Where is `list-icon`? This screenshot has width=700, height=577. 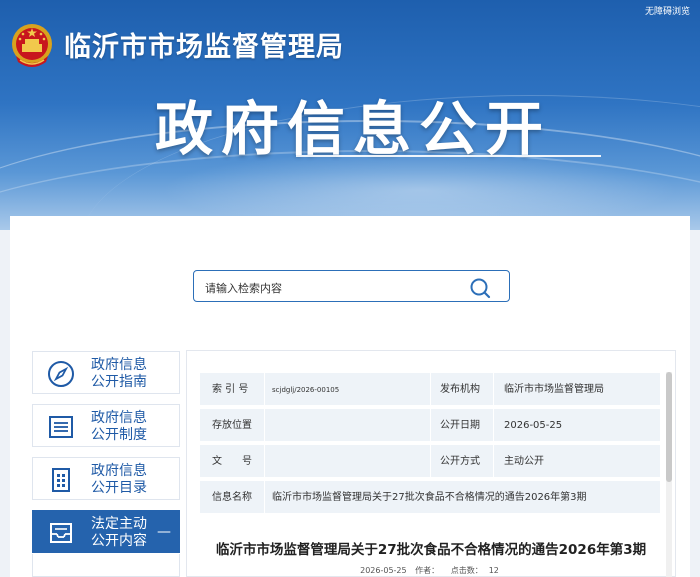 list-icon is located at coordinates (61, 427).